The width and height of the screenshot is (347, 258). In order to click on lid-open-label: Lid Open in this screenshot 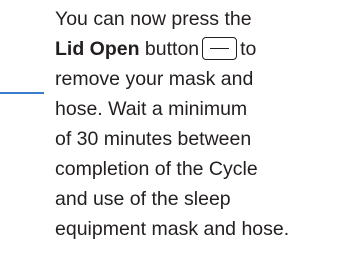, I will do `click(97, 49)`.